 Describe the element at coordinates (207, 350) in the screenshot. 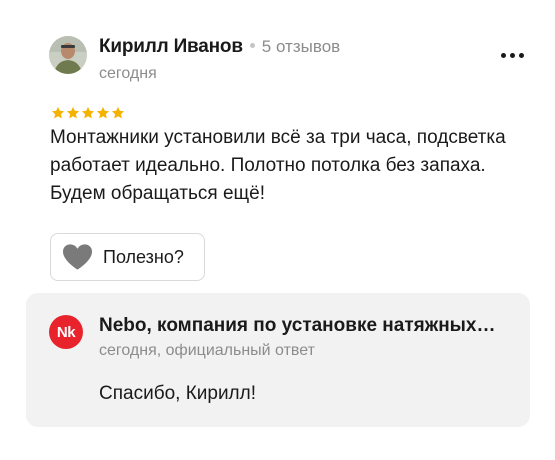

I see `reply-meta: сегодня, официальный ответ` at that location.